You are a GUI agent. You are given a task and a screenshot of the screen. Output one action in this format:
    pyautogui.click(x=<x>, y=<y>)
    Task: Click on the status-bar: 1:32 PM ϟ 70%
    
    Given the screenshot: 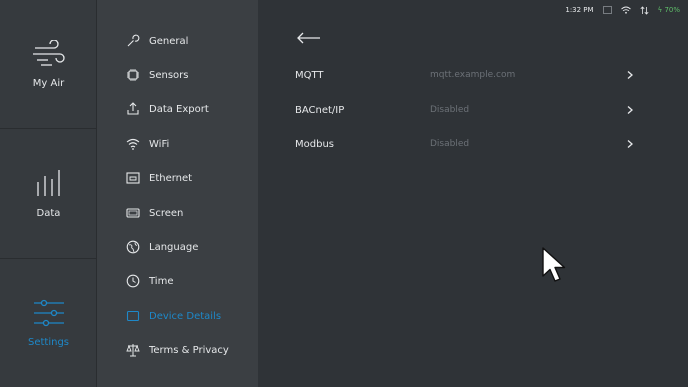 What is the action you would take?
    pyautogui.click(x=618, y=10)
    